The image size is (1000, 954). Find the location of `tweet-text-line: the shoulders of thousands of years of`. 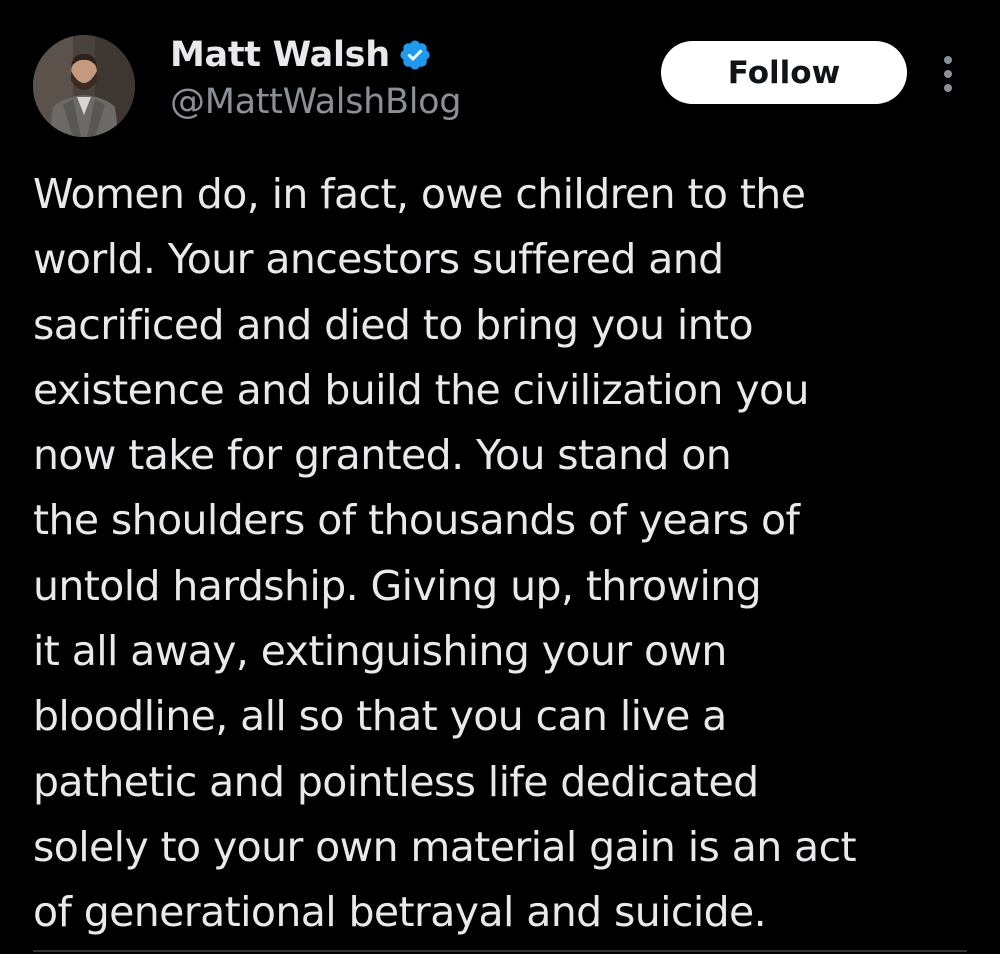

tweet-text-line: the shoulders of thousands of years of is located at coordinates (416, 520).